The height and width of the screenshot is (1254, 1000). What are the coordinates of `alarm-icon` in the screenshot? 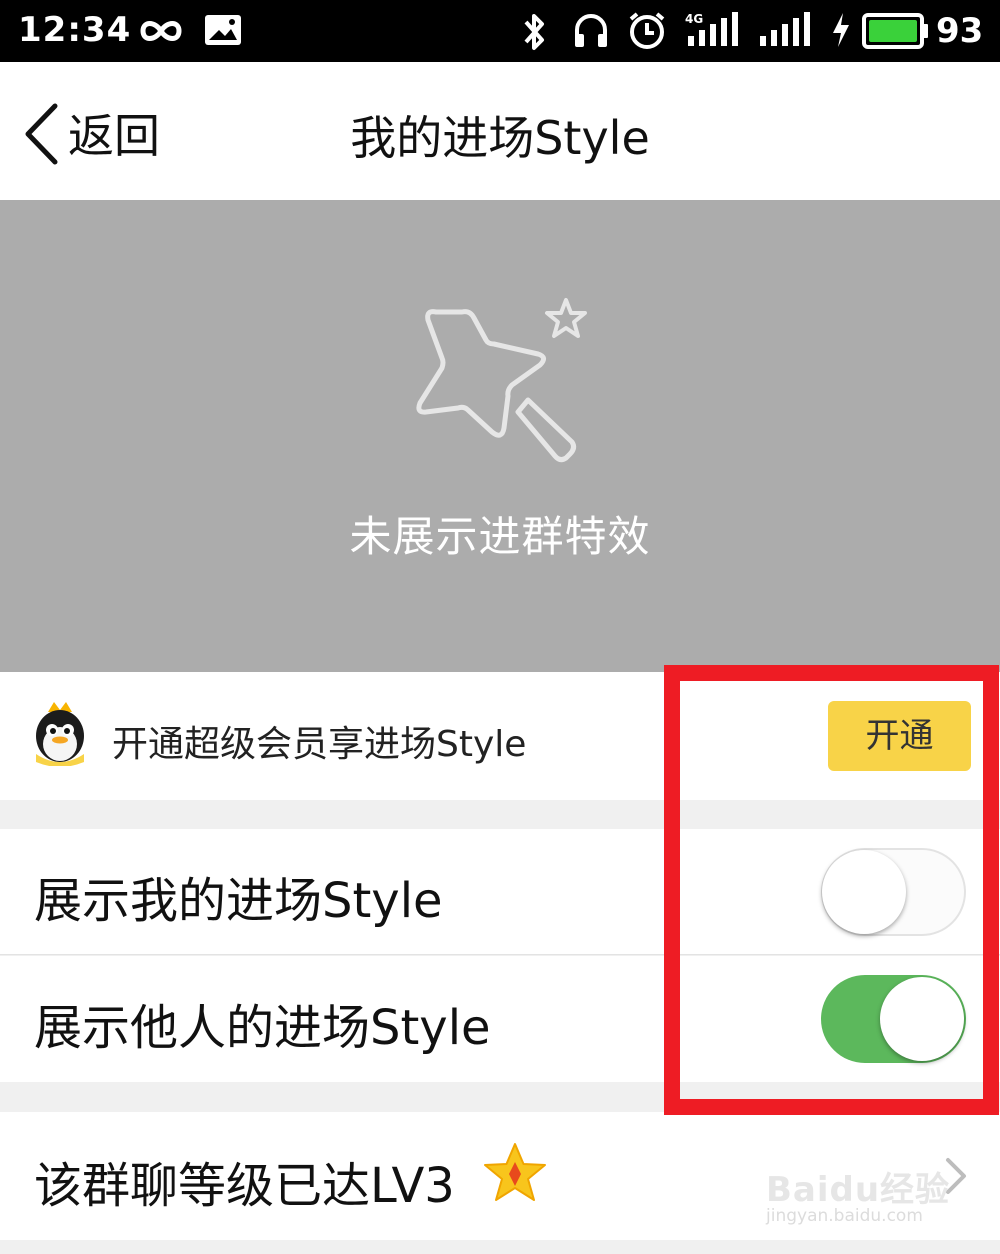 It's located at (647, 30).